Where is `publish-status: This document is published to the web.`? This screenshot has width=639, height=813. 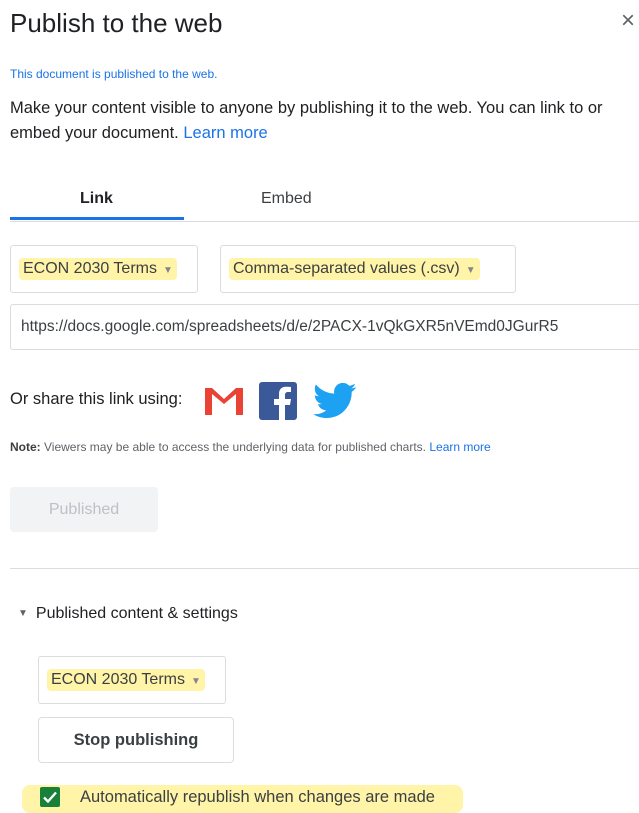 publish-status: This document is published to the web. is located at coordinates (114, 74).